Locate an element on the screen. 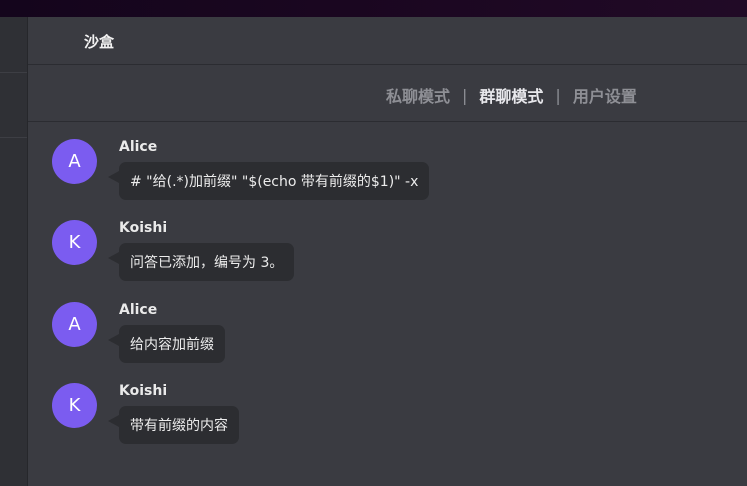 The height and width of the screenshot is (486, 747). message-bubble: 带有前缀的内容 is located at coordinates (173, 425).